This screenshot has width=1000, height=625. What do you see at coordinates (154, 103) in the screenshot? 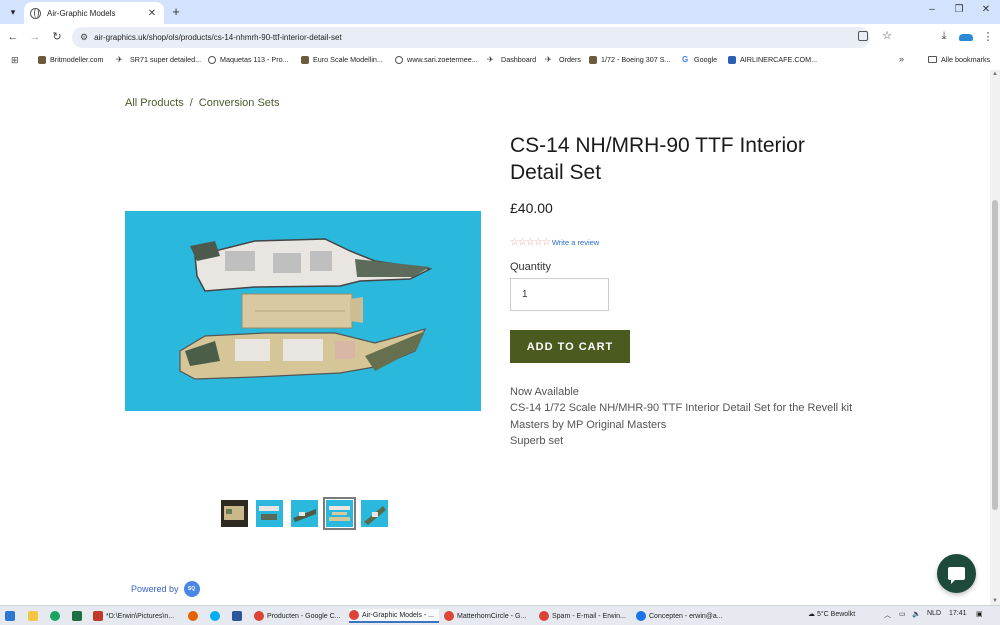
I see `breadcrumb-all-products: All Products` at bounding box center [154, 103].